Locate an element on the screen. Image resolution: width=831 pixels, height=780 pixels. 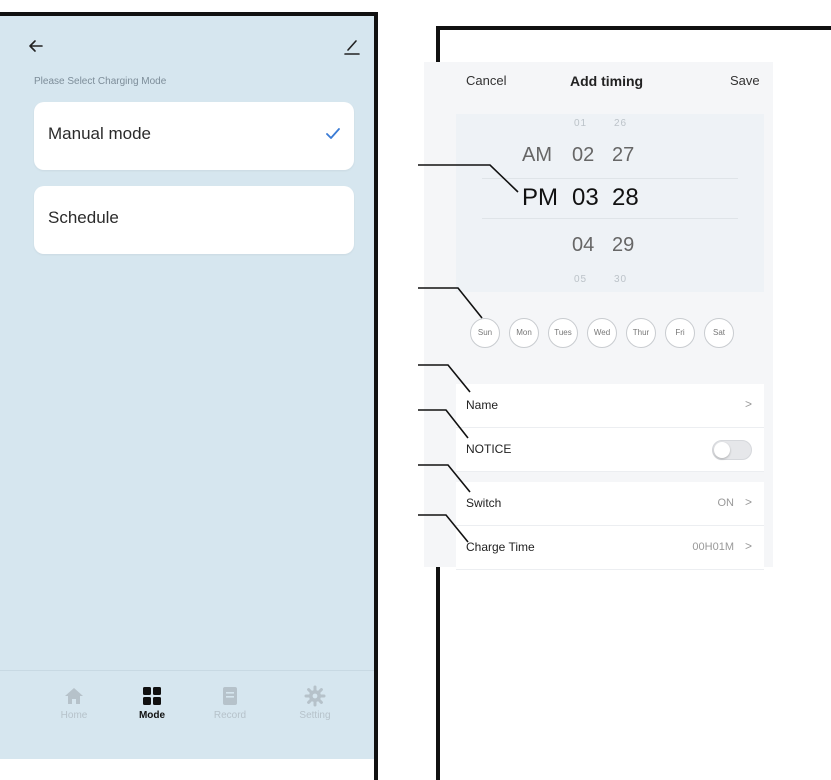
schedule-option: Schedule is located at coordinates (194, 220).